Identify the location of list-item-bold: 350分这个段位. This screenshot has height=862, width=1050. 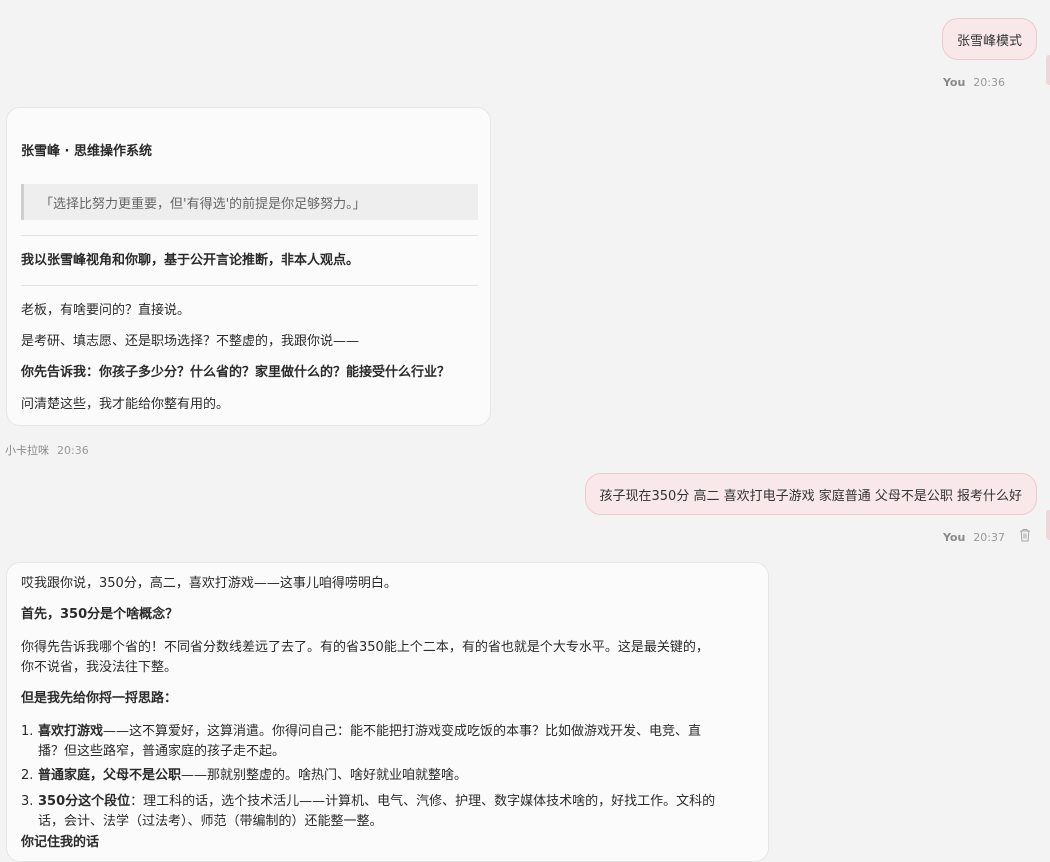
(84, 801).